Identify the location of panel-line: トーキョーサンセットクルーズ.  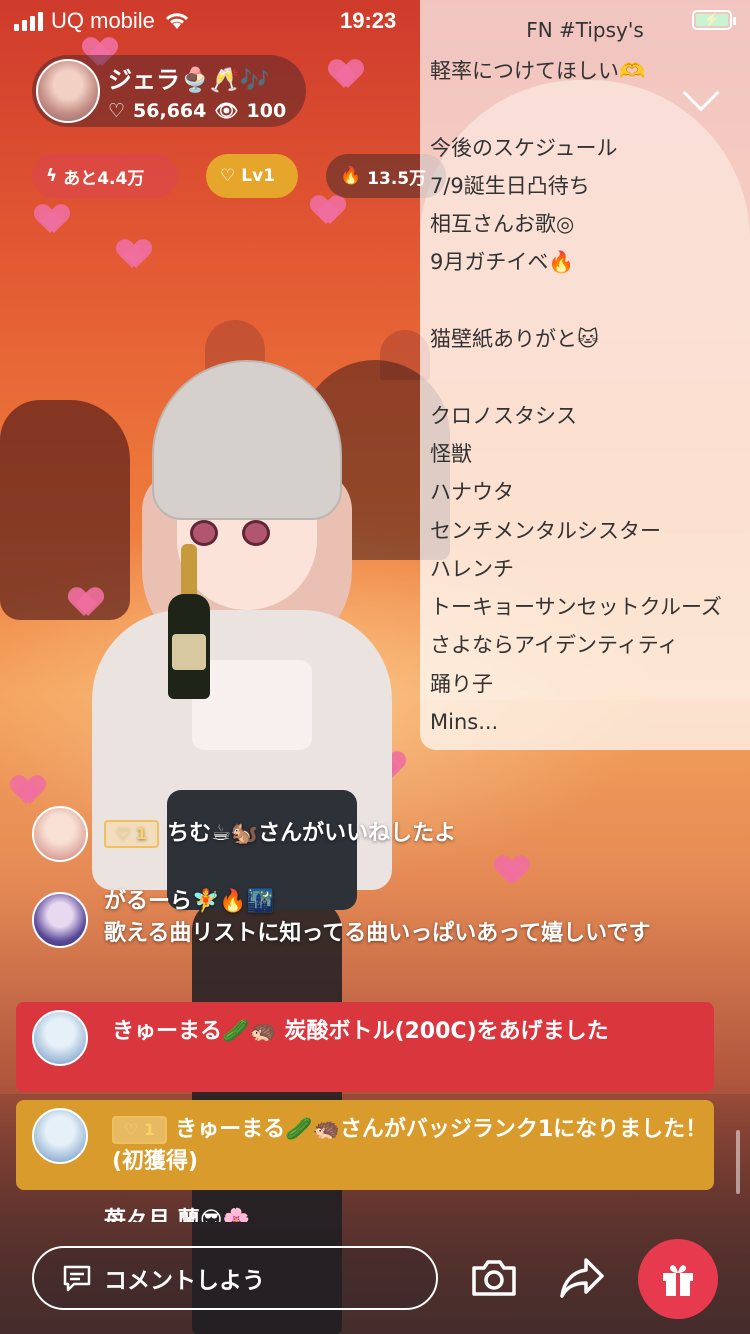
(576, 607).